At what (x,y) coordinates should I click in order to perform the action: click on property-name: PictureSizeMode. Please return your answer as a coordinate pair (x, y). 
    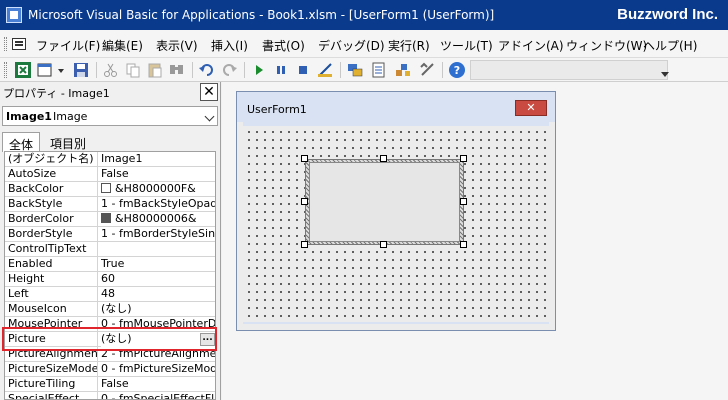
    Looking at the image, I should click on (51, 369).